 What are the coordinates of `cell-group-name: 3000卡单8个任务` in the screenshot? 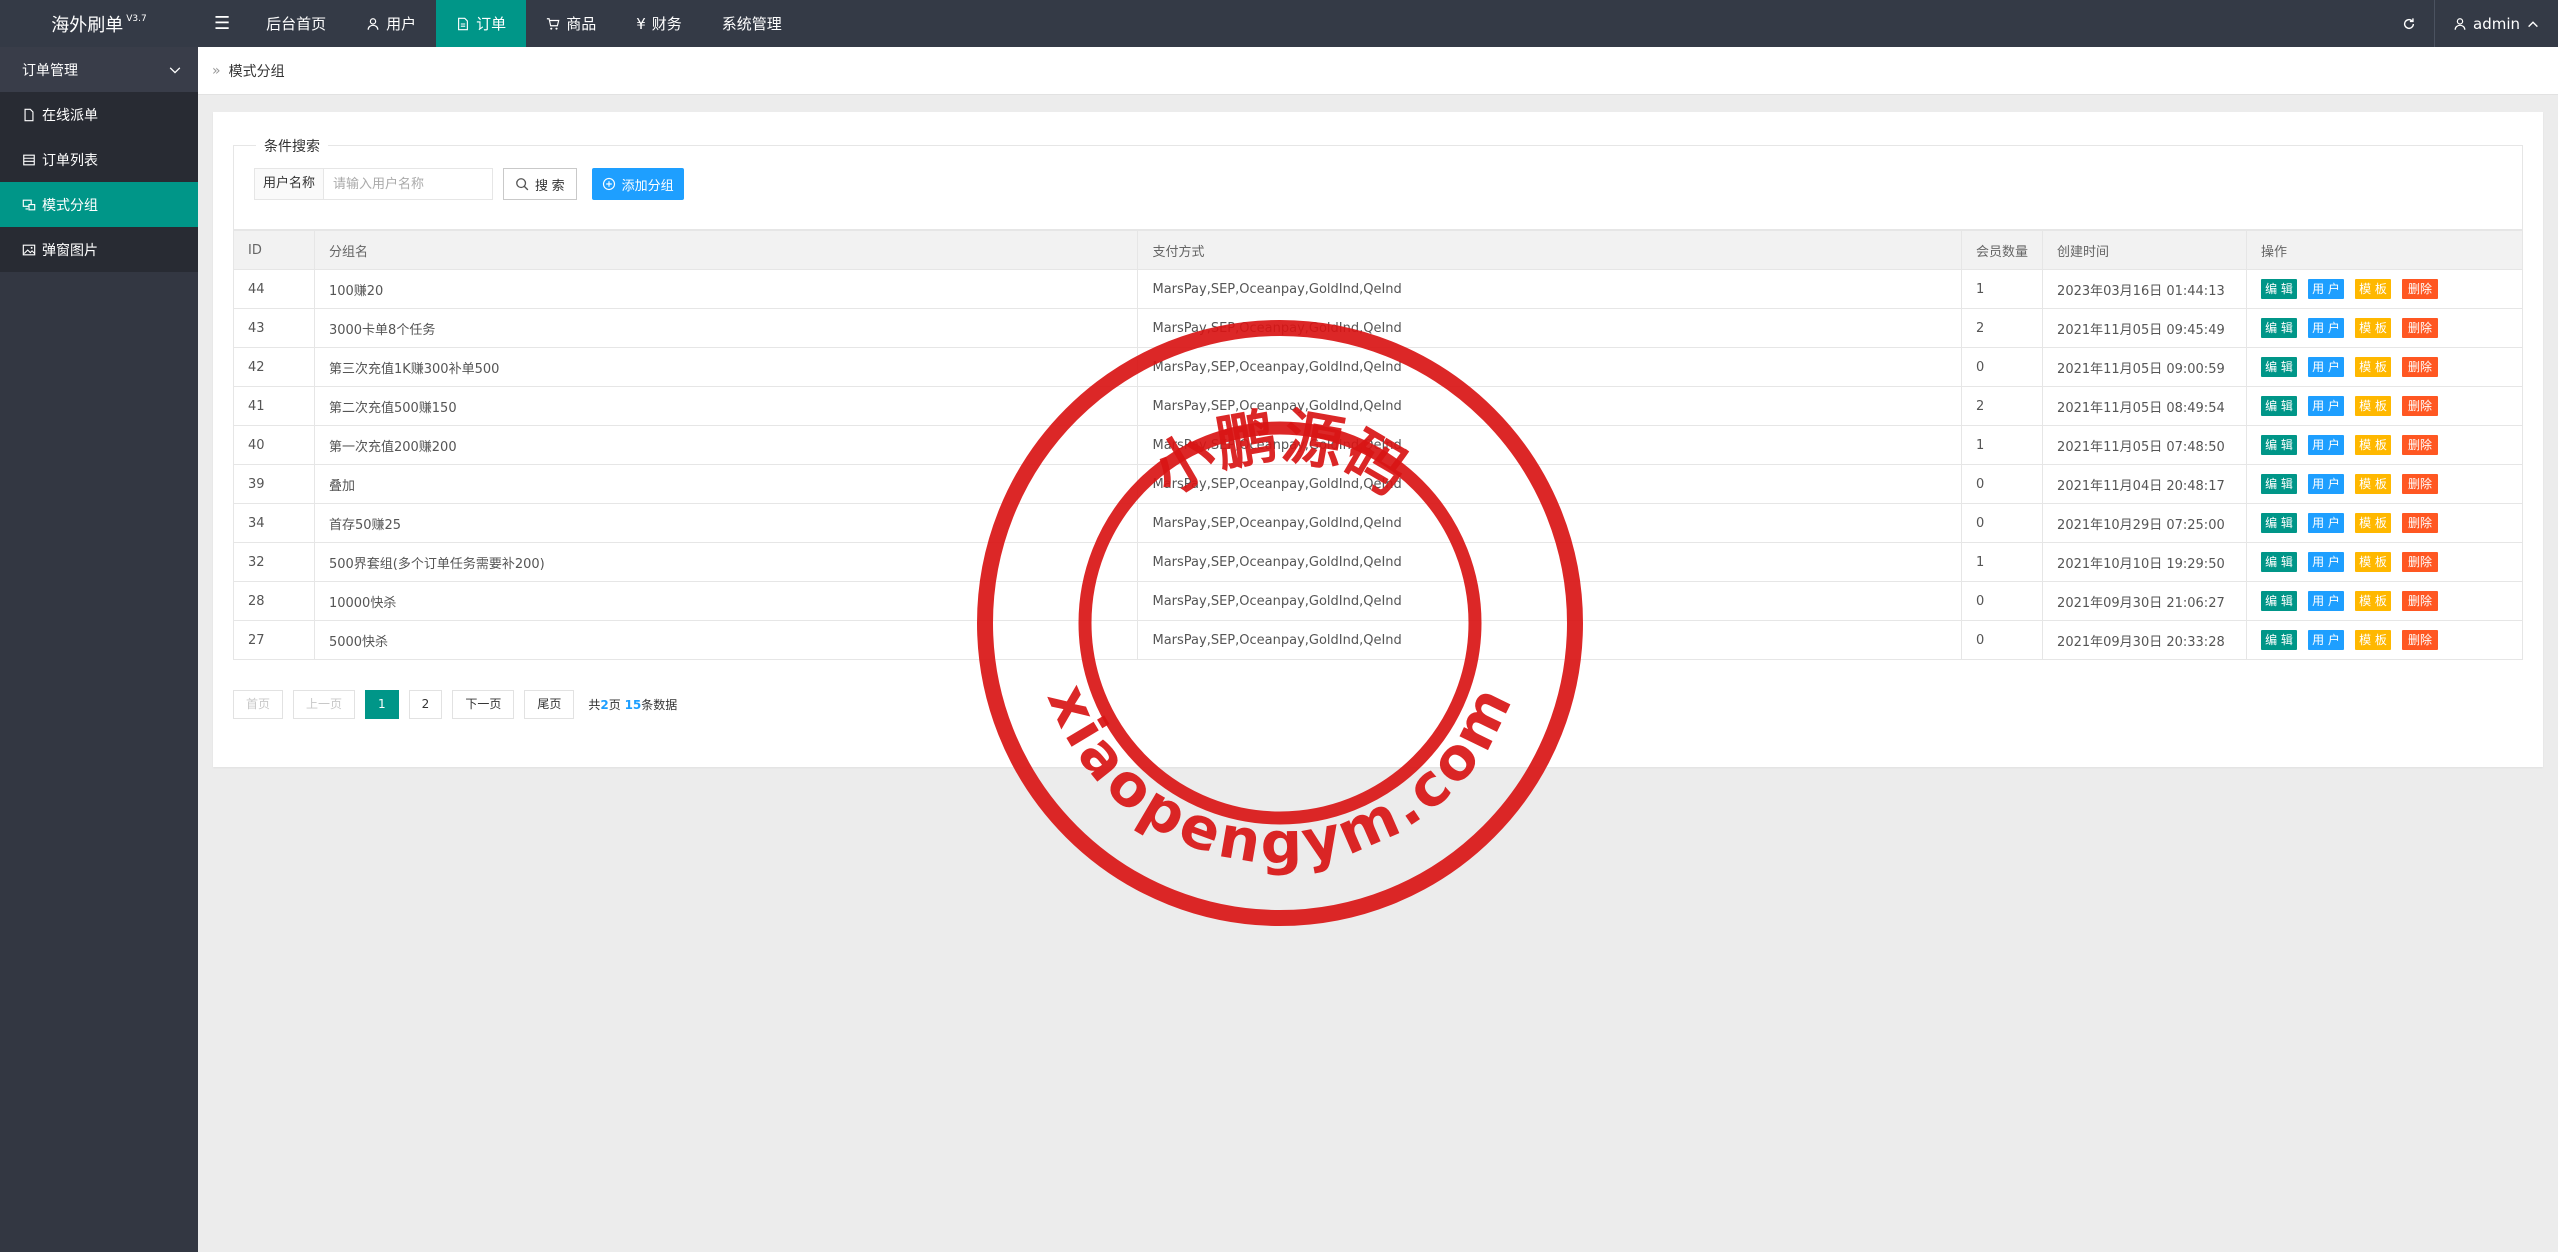 It's located at (726, 328).